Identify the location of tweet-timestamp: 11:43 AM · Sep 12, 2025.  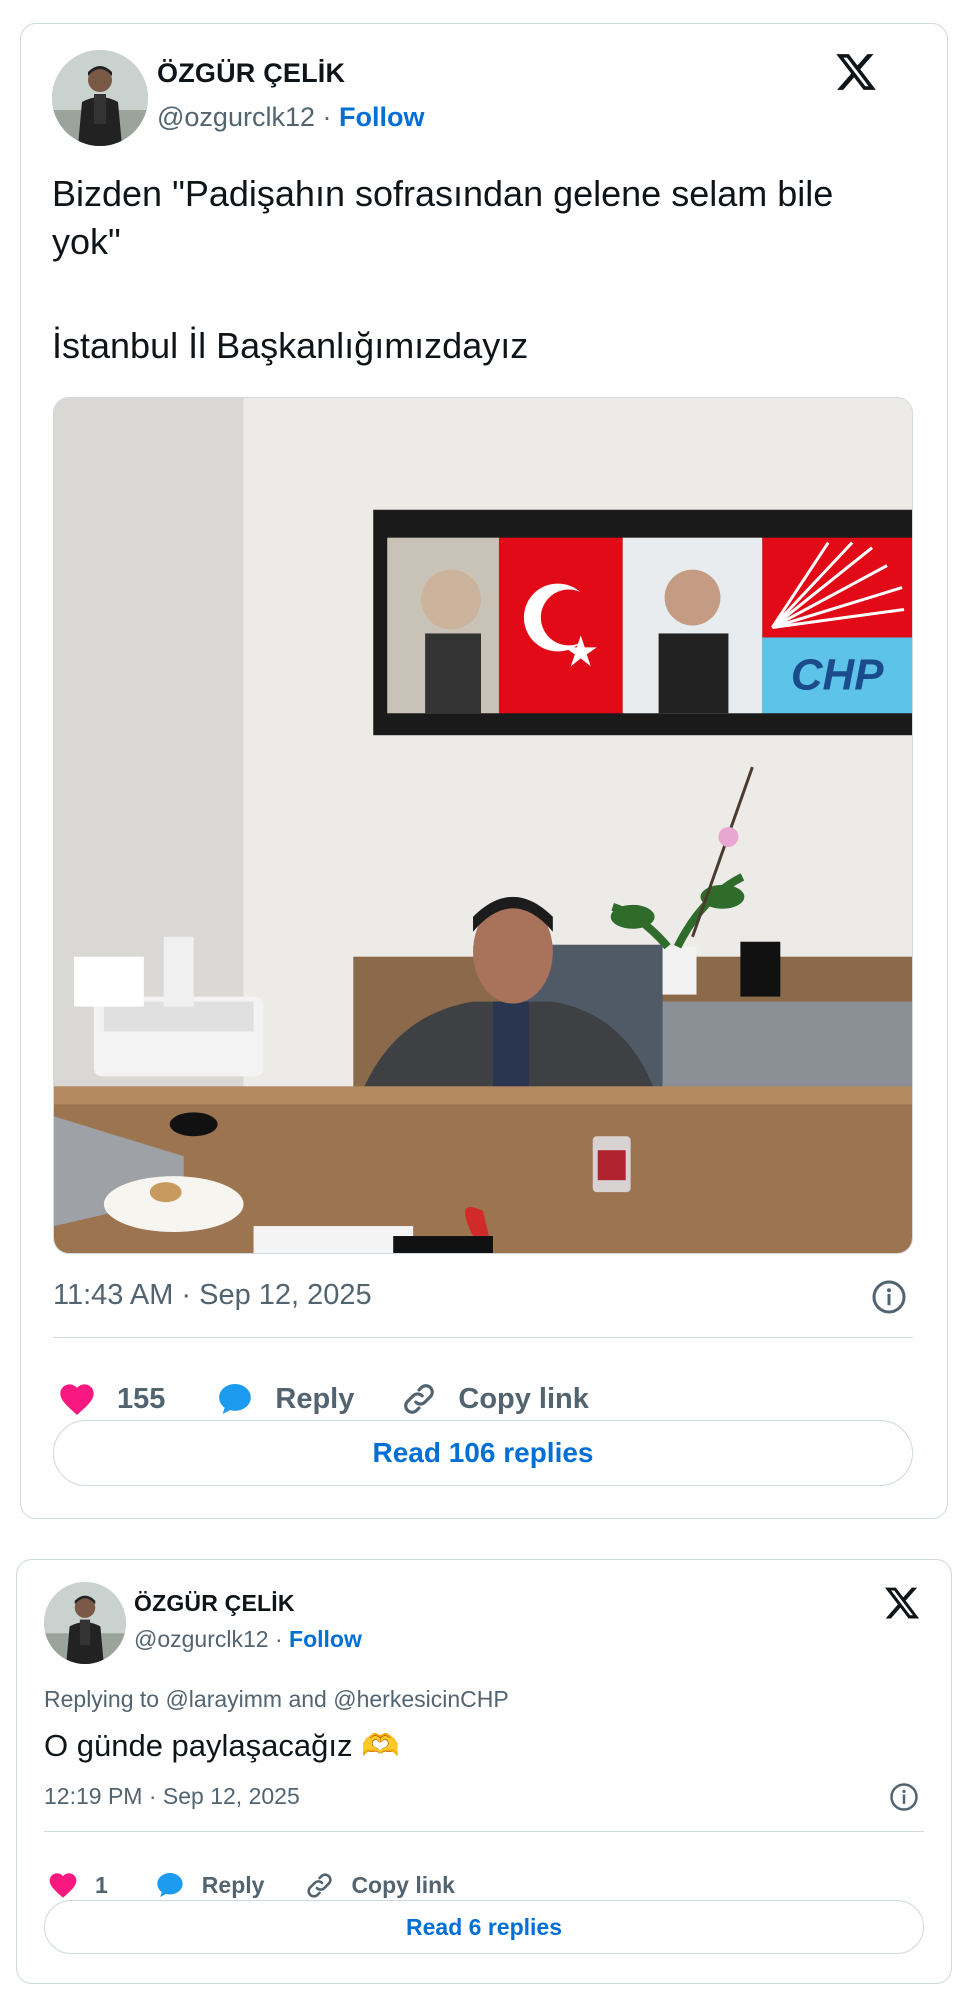
(212, 1295).